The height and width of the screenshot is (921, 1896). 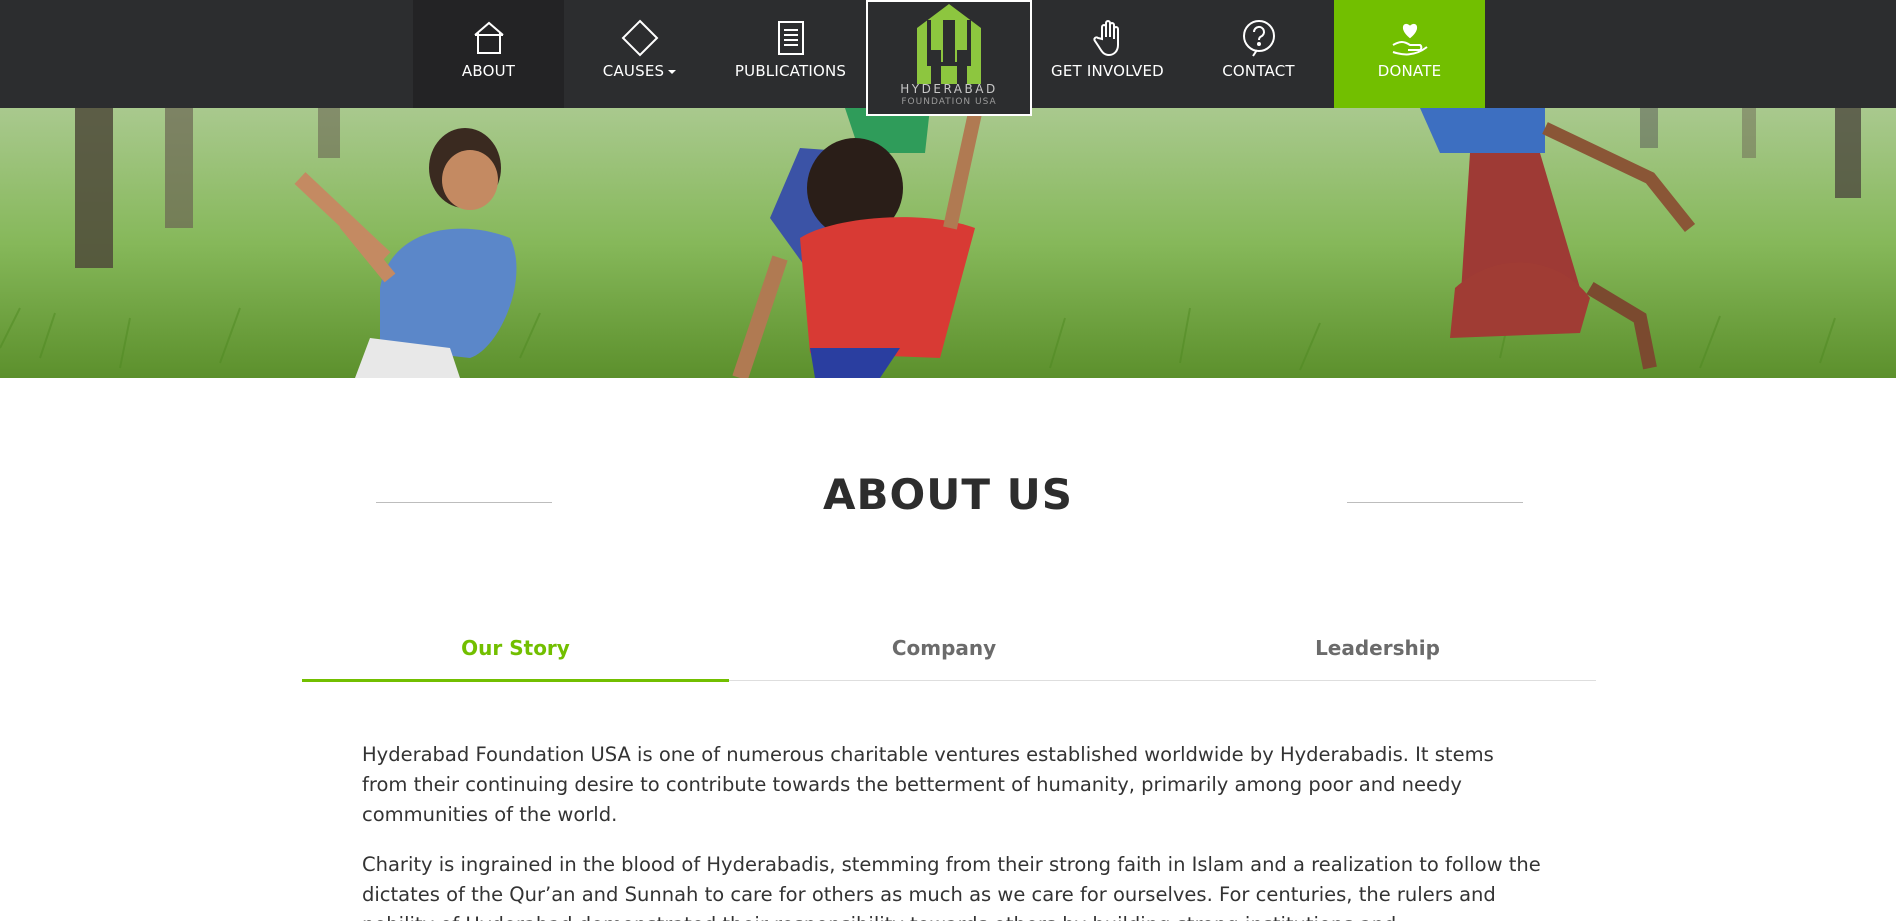 I want to click on tab-our-story: Our Story, so click(x=515, y=659).